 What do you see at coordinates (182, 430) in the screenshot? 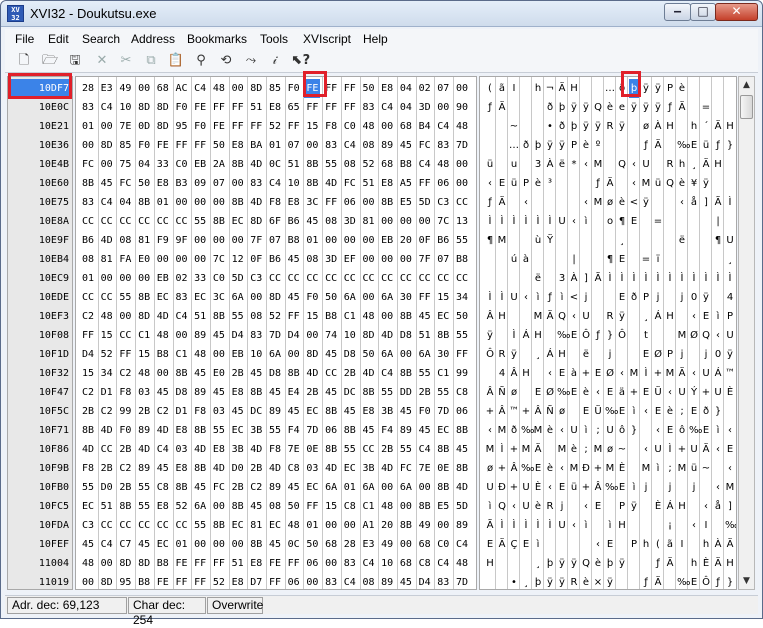
I see `hex-byte: E8` at bounding box center [182, 430].